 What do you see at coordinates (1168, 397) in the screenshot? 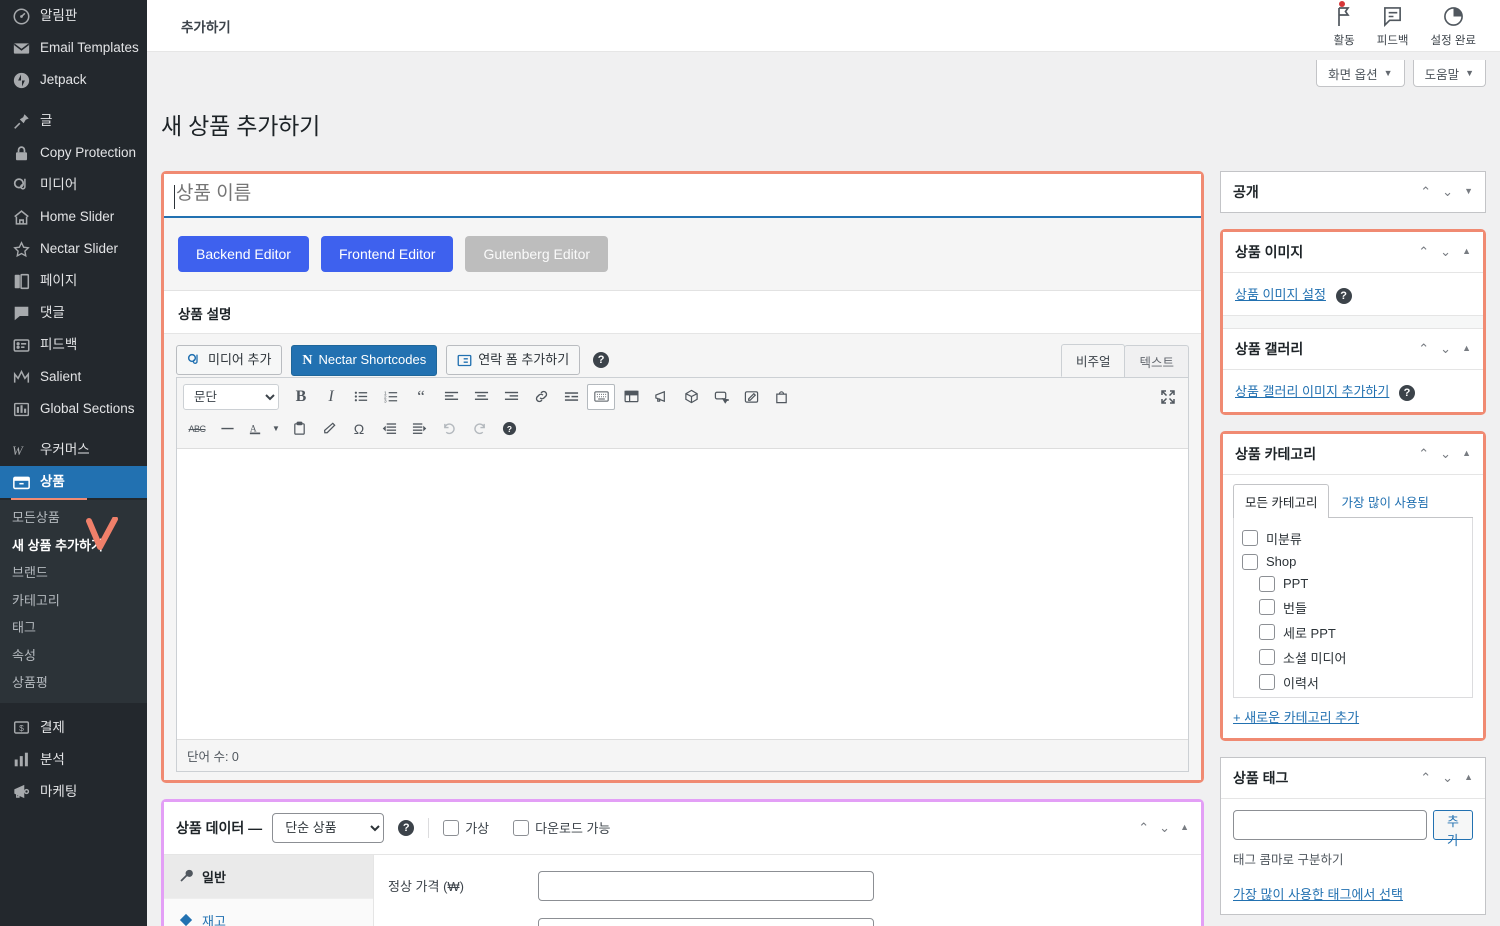
I see `fullscreen-icon` at bounding box center [1168, 397].